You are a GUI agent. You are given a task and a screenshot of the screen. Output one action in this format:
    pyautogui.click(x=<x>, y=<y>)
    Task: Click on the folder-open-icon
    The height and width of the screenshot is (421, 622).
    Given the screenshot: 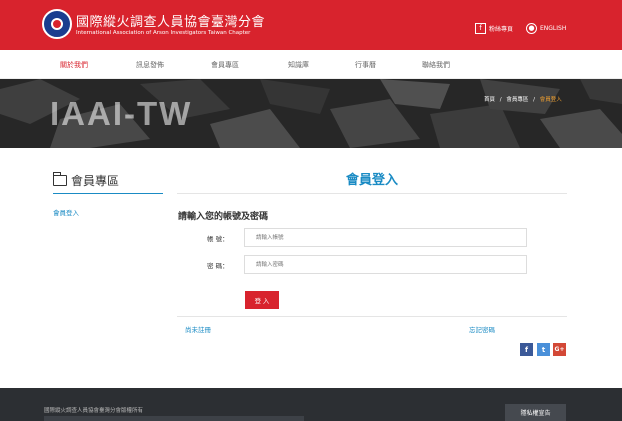 What is the action you would take?
    pyautogui.click(x=59, y=179)
    